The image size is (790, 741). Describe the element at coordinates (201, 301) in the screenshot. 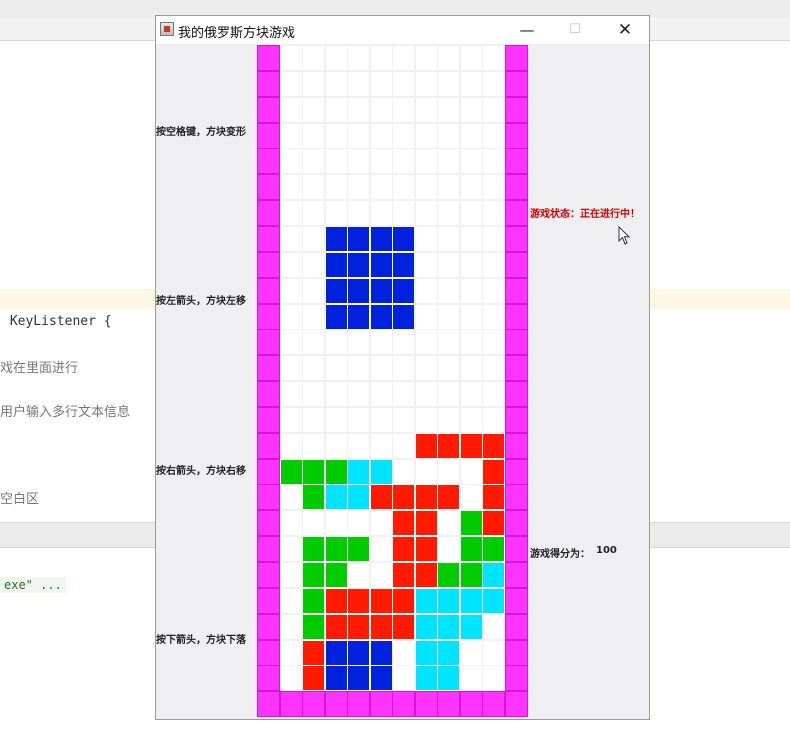

I see `hint-left: 按左箭头，方块左移` at that location.